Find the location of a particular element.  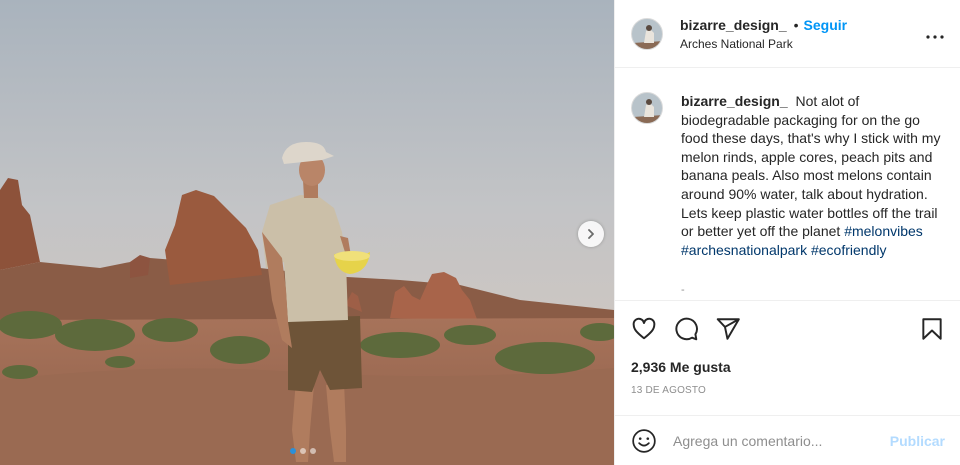

hashtag-link: #melonvibes is located at coordinates (883, 231).